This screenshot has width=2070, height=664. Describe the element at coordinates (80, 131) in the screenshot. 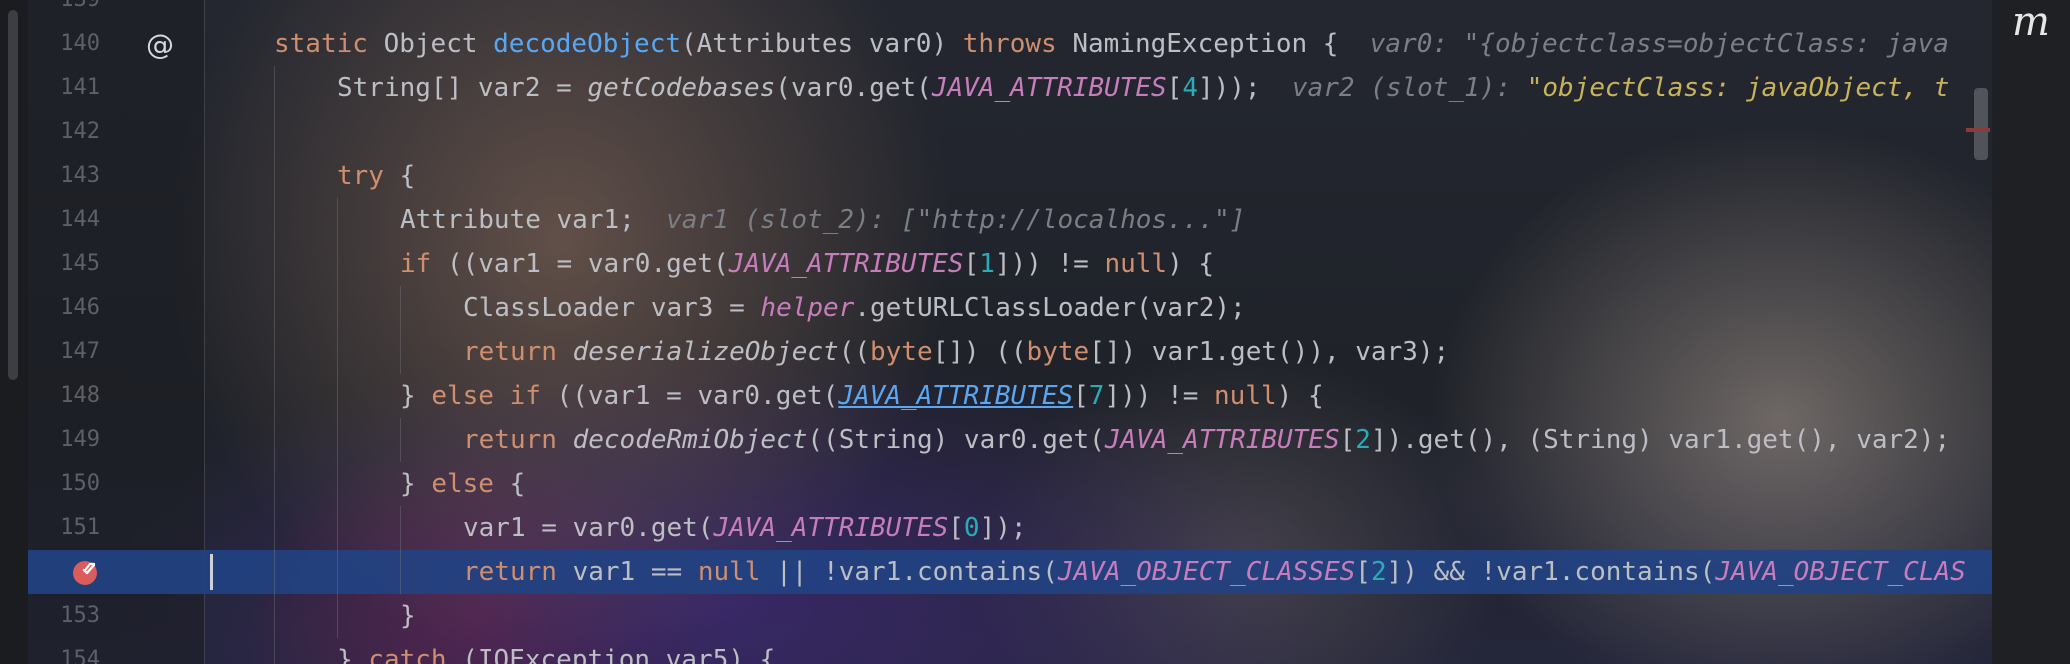

I see `line-number: 142` at that location.